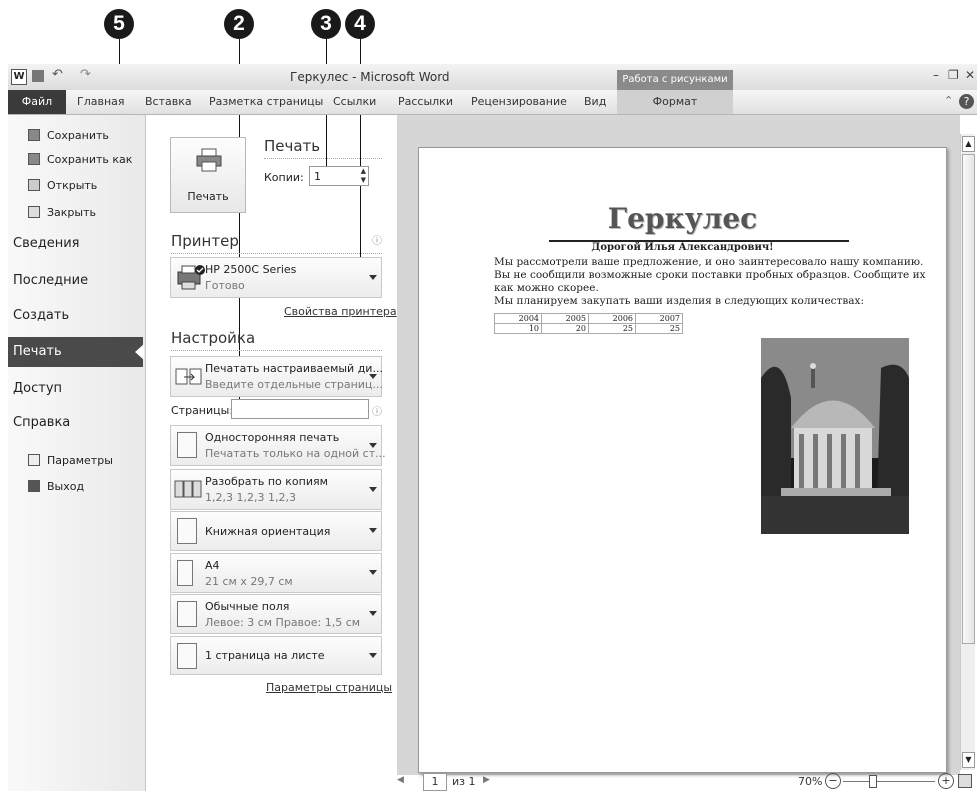 Image resolution: width=977 pixels, height=791 pixels. I want to click on save-icon, so click(38, 76).